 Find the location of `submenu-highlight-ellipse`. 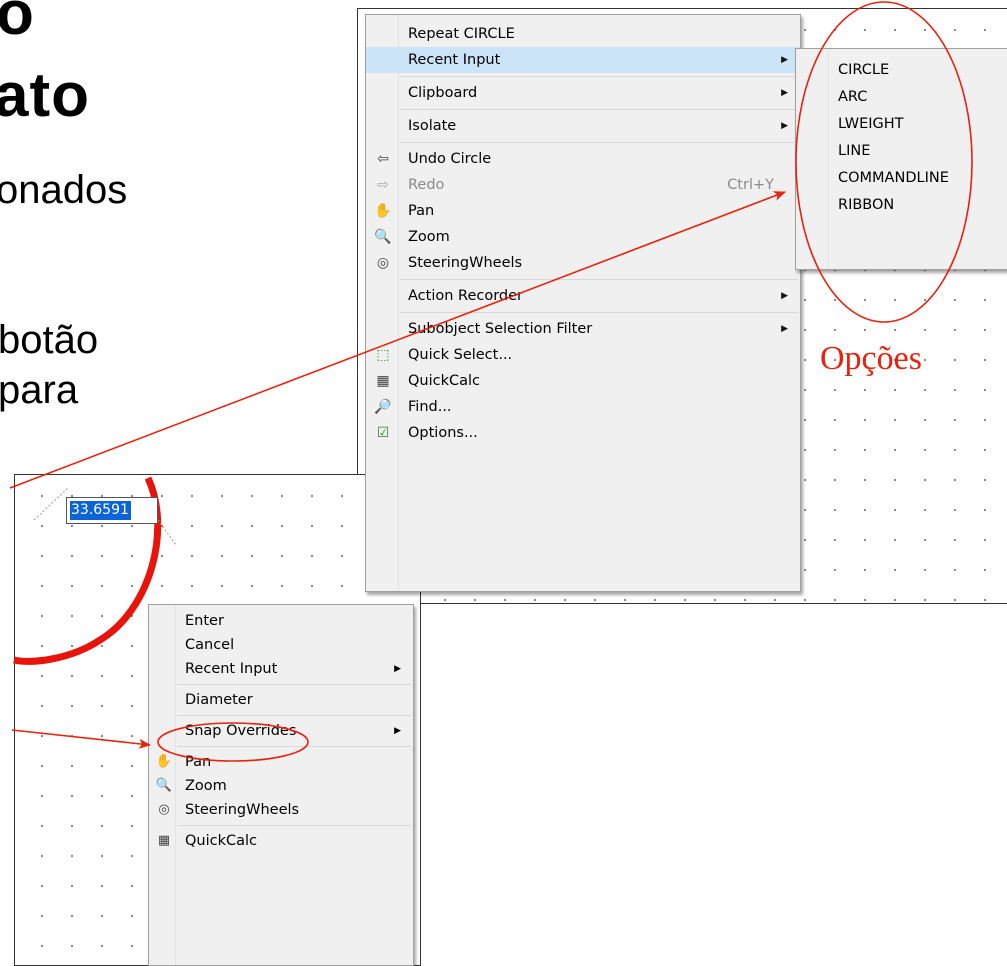

submenu-highlight-ellipse is located at coordinates (884, 162).